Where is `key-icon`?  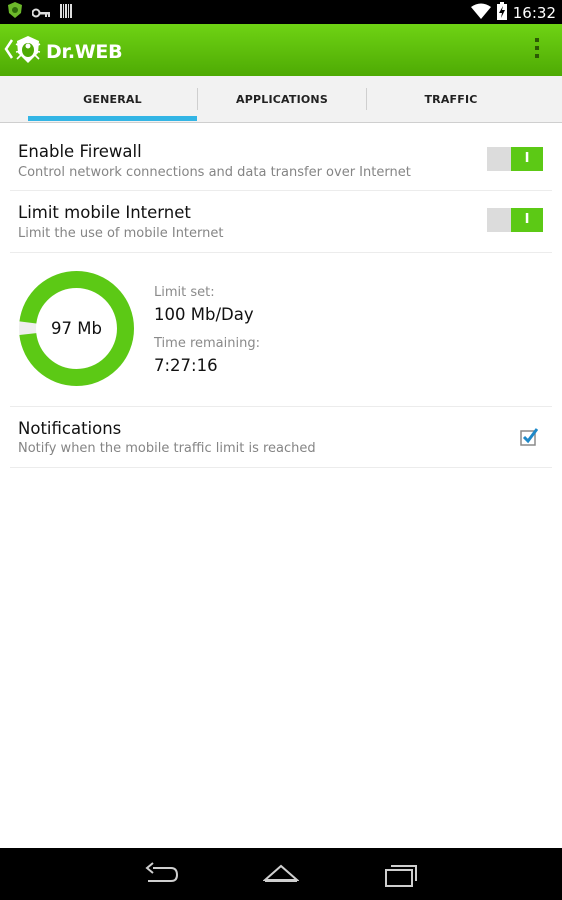
key-icon is located at coordinates (40, 12).